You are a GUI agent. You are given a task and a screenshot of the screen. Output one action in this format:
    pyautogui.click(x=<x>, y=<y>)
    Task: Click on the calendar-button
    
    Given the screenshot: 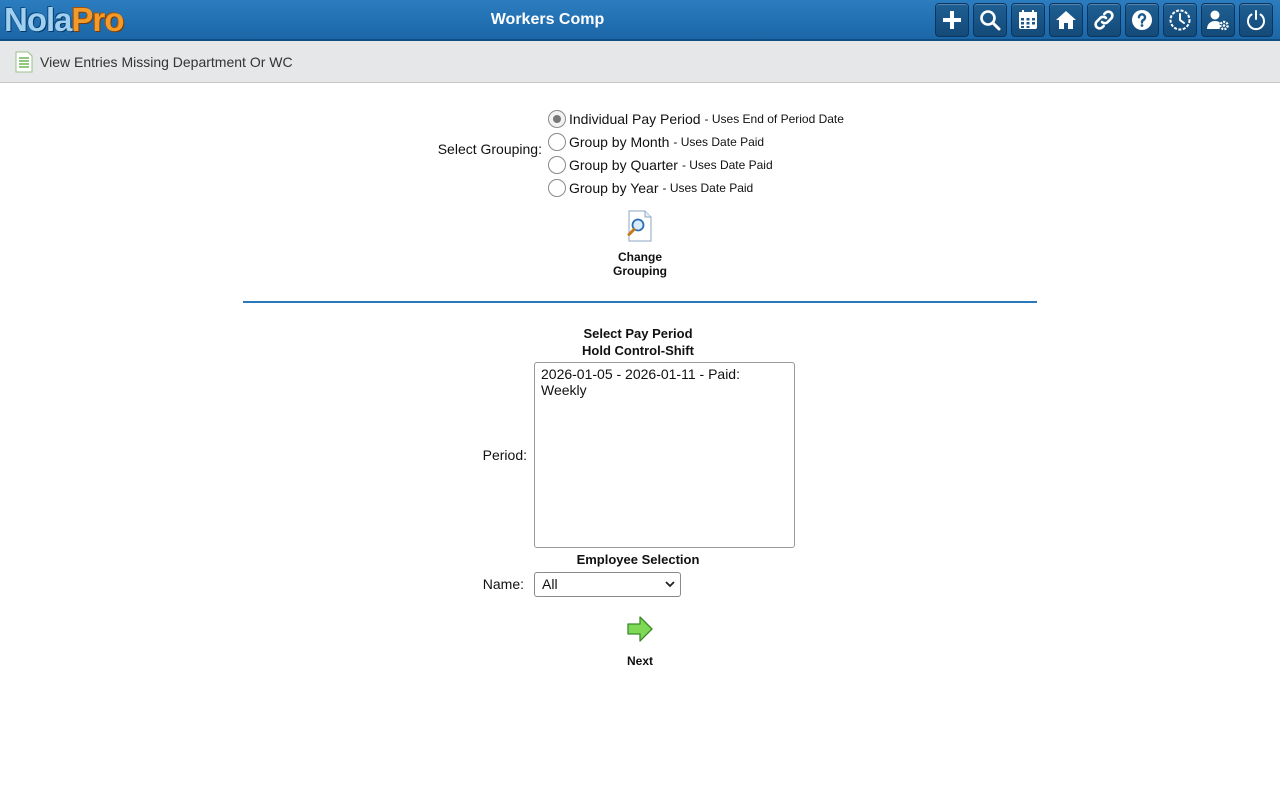 What is the action you would take?
    pyautogui.click(x=1028, y=20)
    